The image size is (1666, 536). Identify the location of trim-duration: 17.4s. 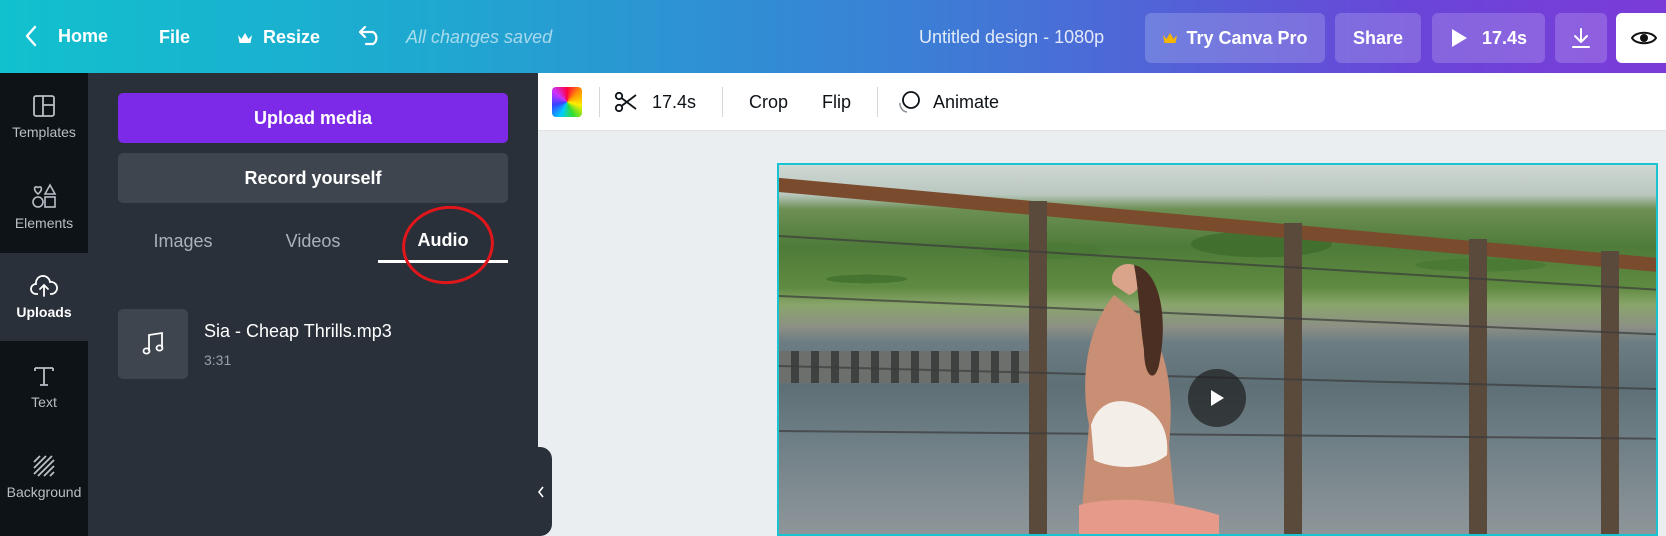
(674, 101).